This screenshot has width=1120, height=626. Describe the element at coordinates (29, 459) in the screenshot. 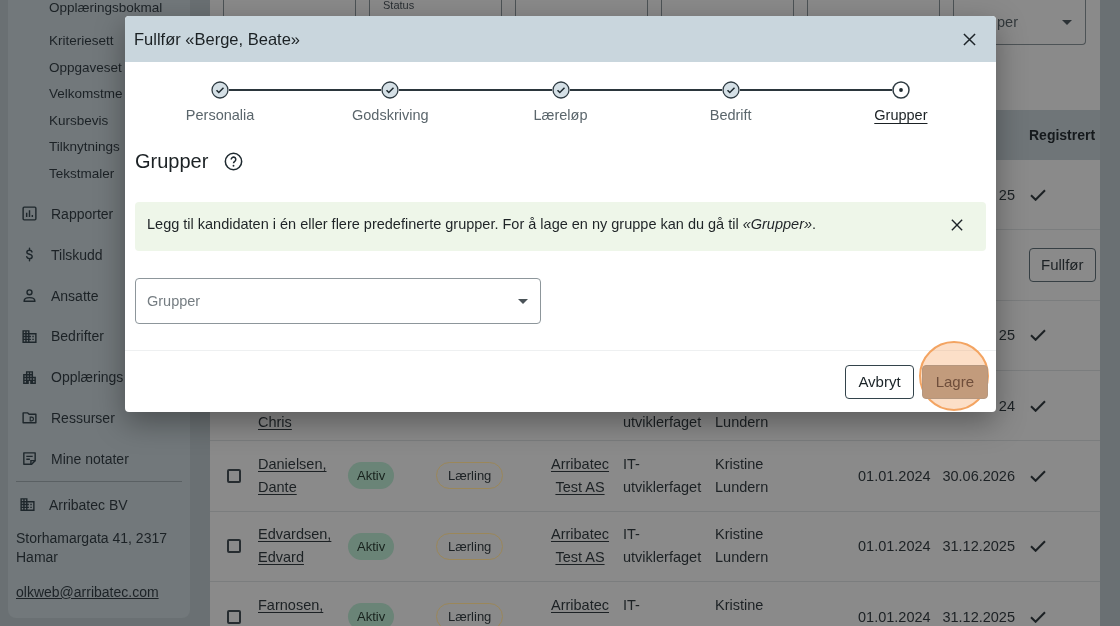

I see `note-icon` at that location.